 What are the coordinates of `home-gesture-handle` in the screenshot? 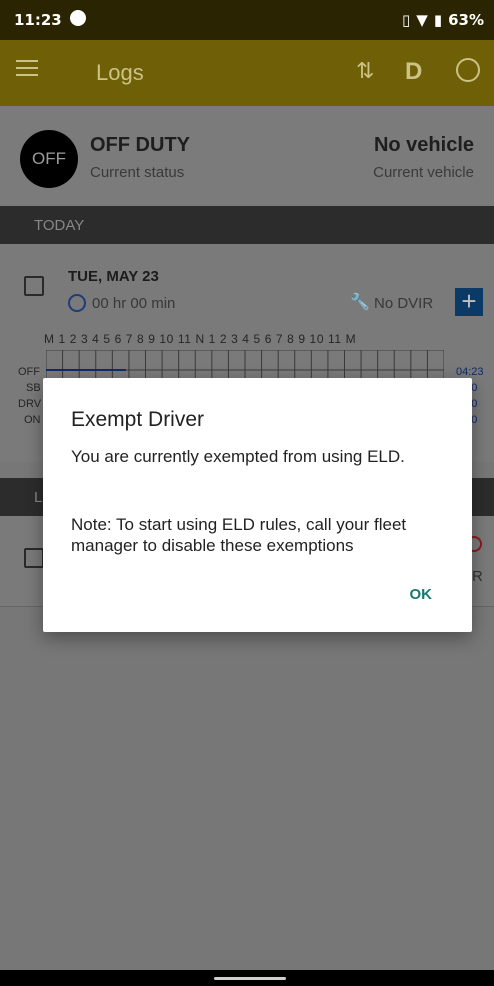 It's located at (250, 978).